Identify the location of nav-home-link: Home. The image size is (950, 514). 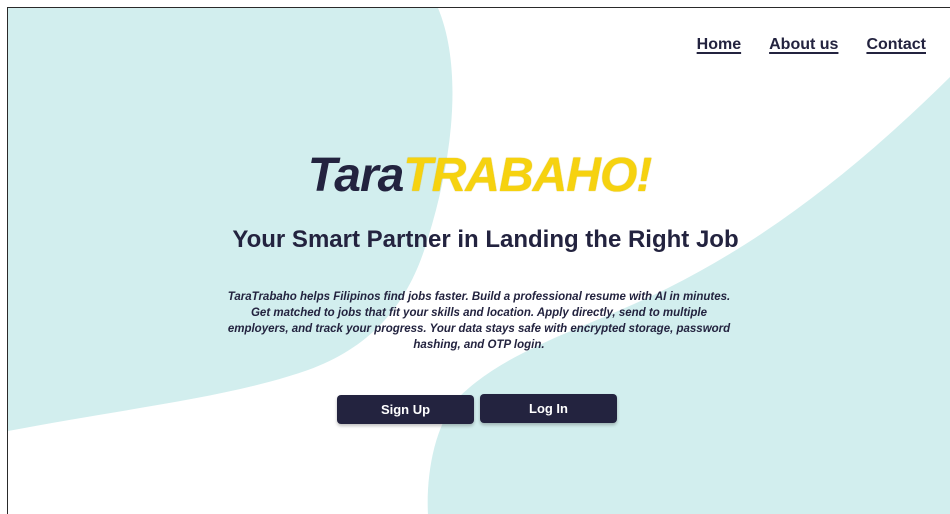
(719, 45).